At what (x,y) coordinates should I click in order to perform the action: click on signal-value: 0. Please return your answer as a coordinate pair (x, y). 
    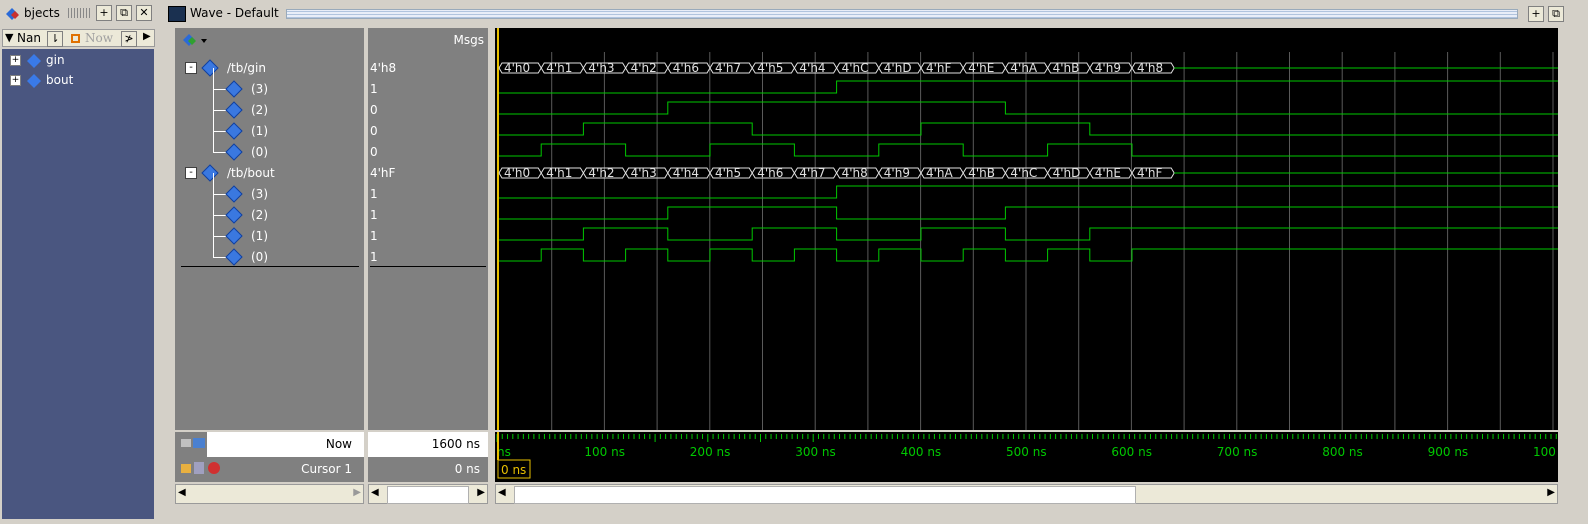
    Looking at the image, I should click on (374, 110).